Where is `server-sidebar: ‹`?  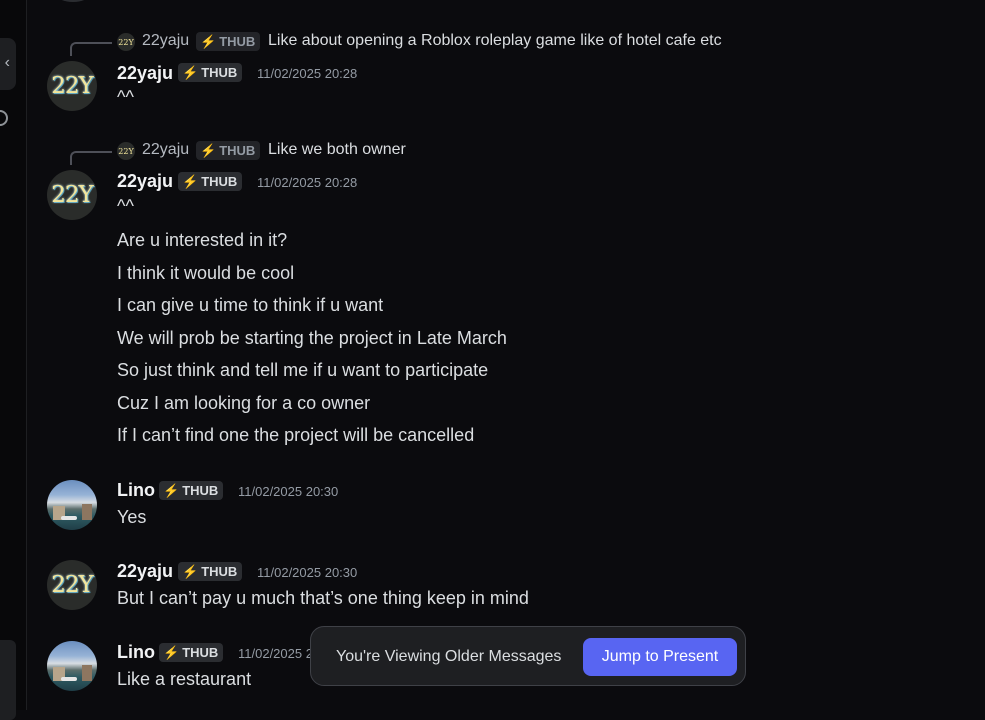 server-sidebar: ‹ is located at coordinates (13, 360).